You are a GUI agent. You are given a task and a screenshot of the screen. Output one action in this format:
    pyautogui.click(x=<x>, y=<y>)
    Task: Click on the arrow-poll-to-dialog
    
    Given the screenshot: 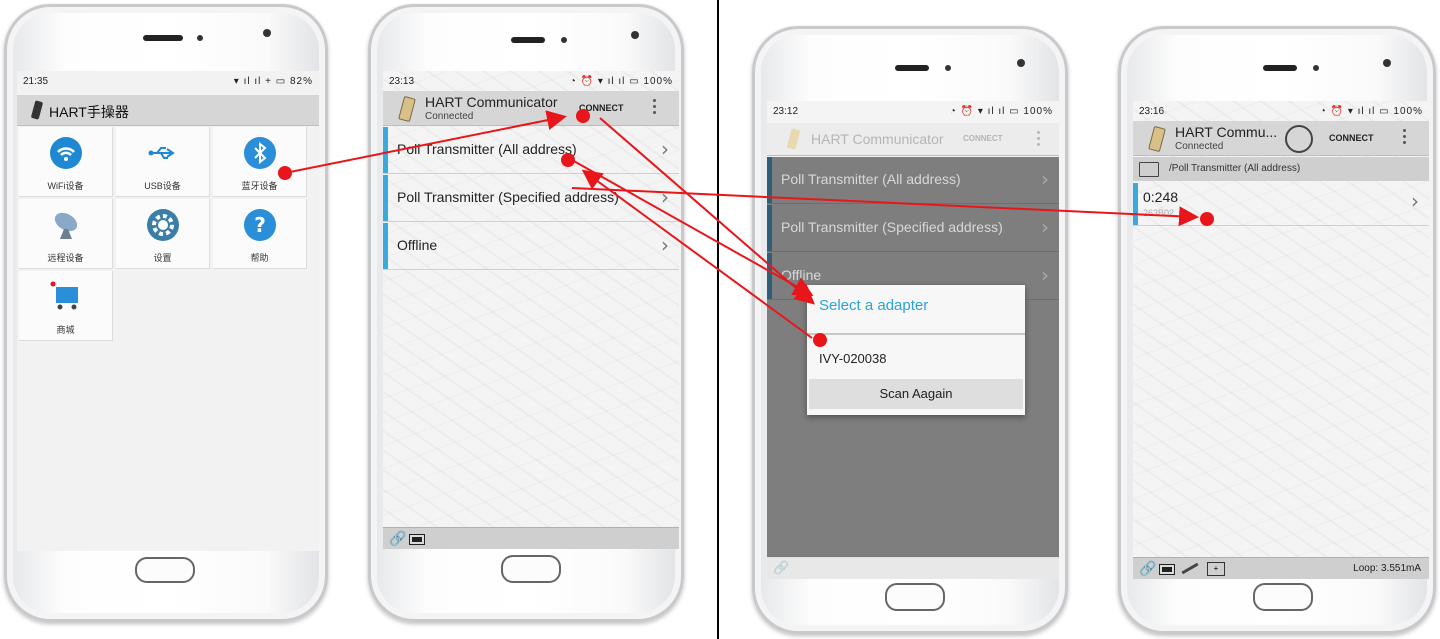 What is the action you would take?
    pyautogui.click(x=692, y=227)
    